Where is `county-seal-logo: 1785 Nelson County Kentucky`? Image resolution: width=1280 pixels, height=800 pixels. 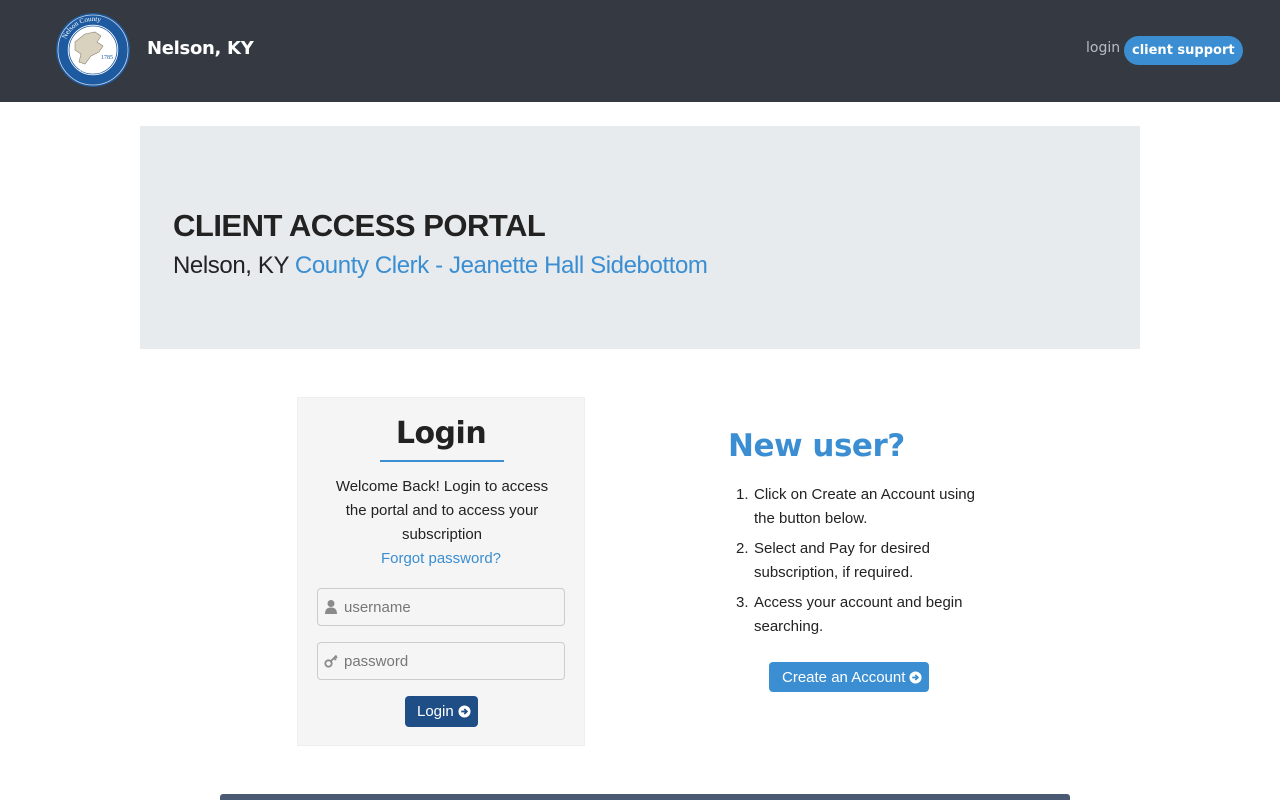 county-seal-logo: 1785 Nelson County Kentucky is located at coordinates (93, 50).